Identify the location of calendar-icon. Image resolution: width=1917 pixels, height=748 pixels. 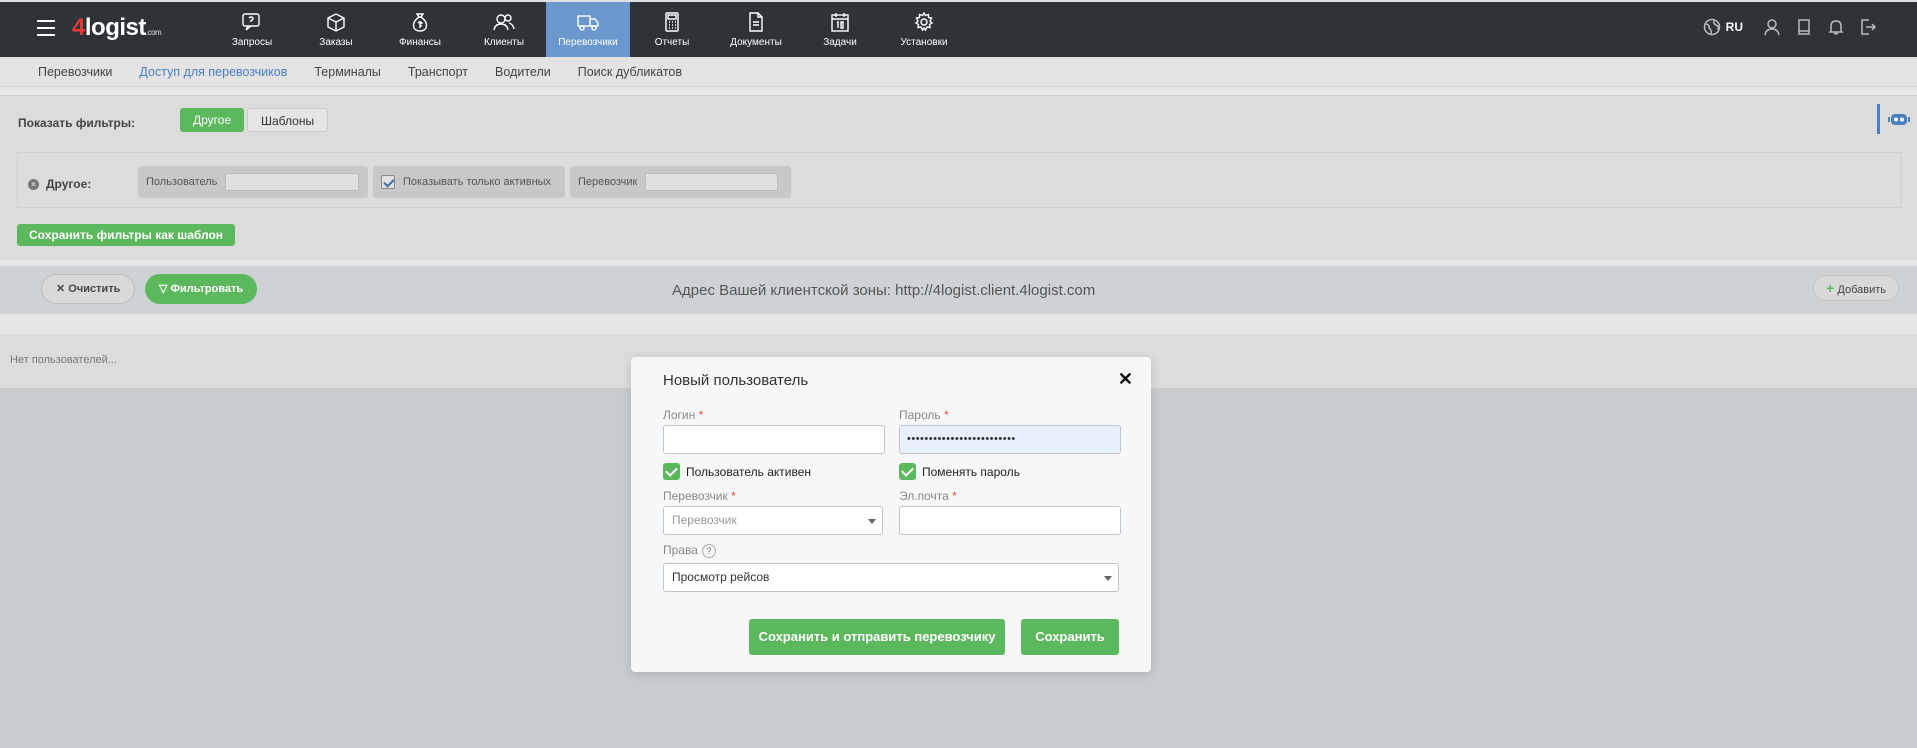
(840, 22).